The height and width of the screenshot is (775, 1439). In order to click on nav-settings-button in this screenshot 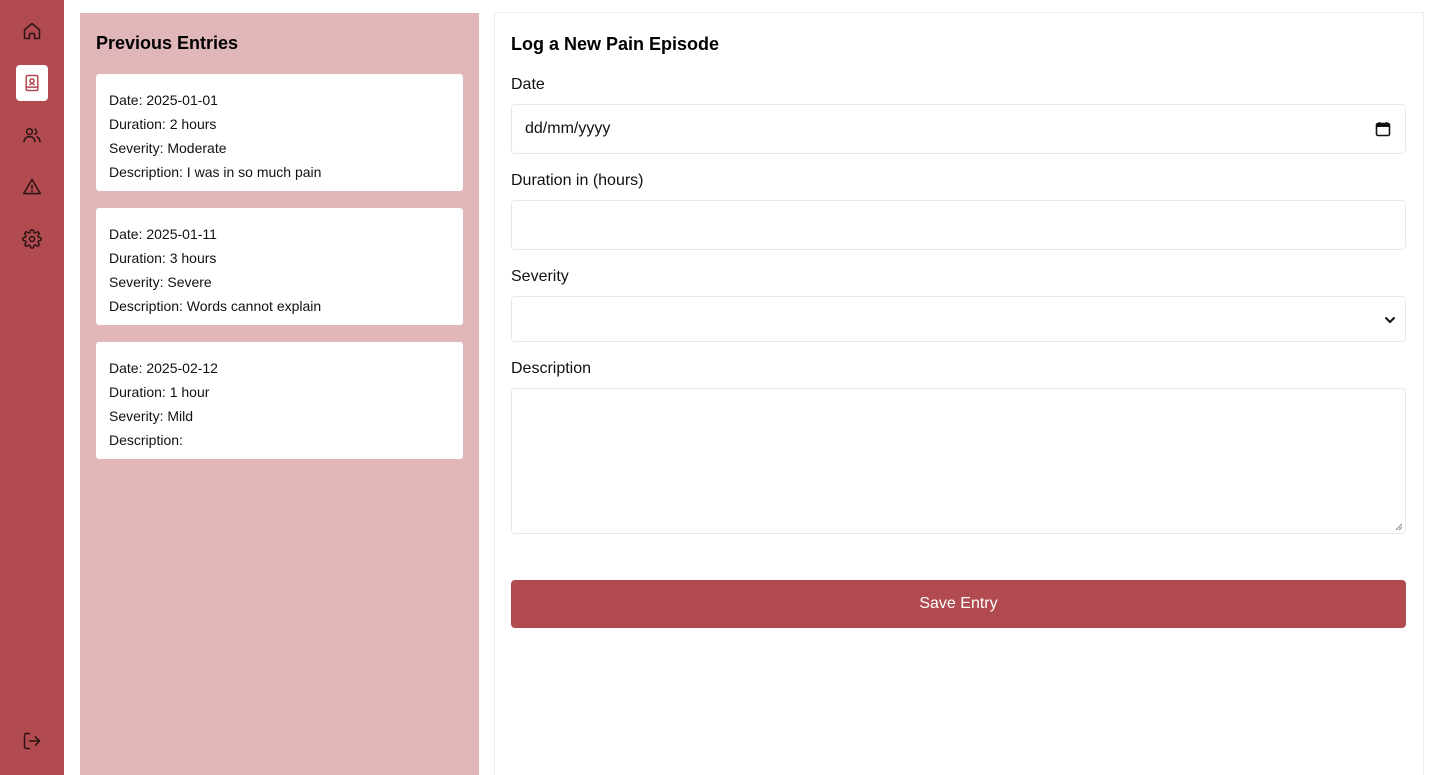, I will do `click(32, 239)`.